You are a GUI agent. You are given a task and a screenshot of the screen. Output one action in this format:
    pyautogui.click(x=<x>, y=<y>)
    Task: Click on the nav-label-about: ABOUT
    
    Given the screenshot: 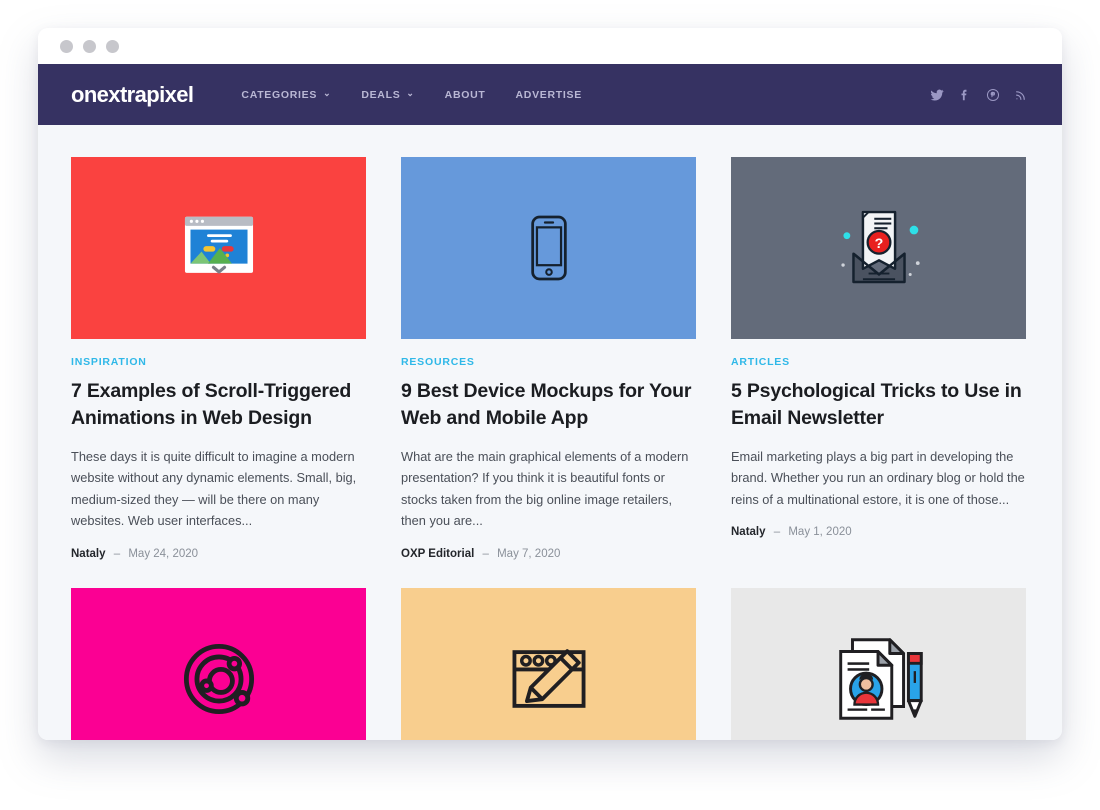 What is the action you would take?
    pyautogui.click(x=465, y=94)
    